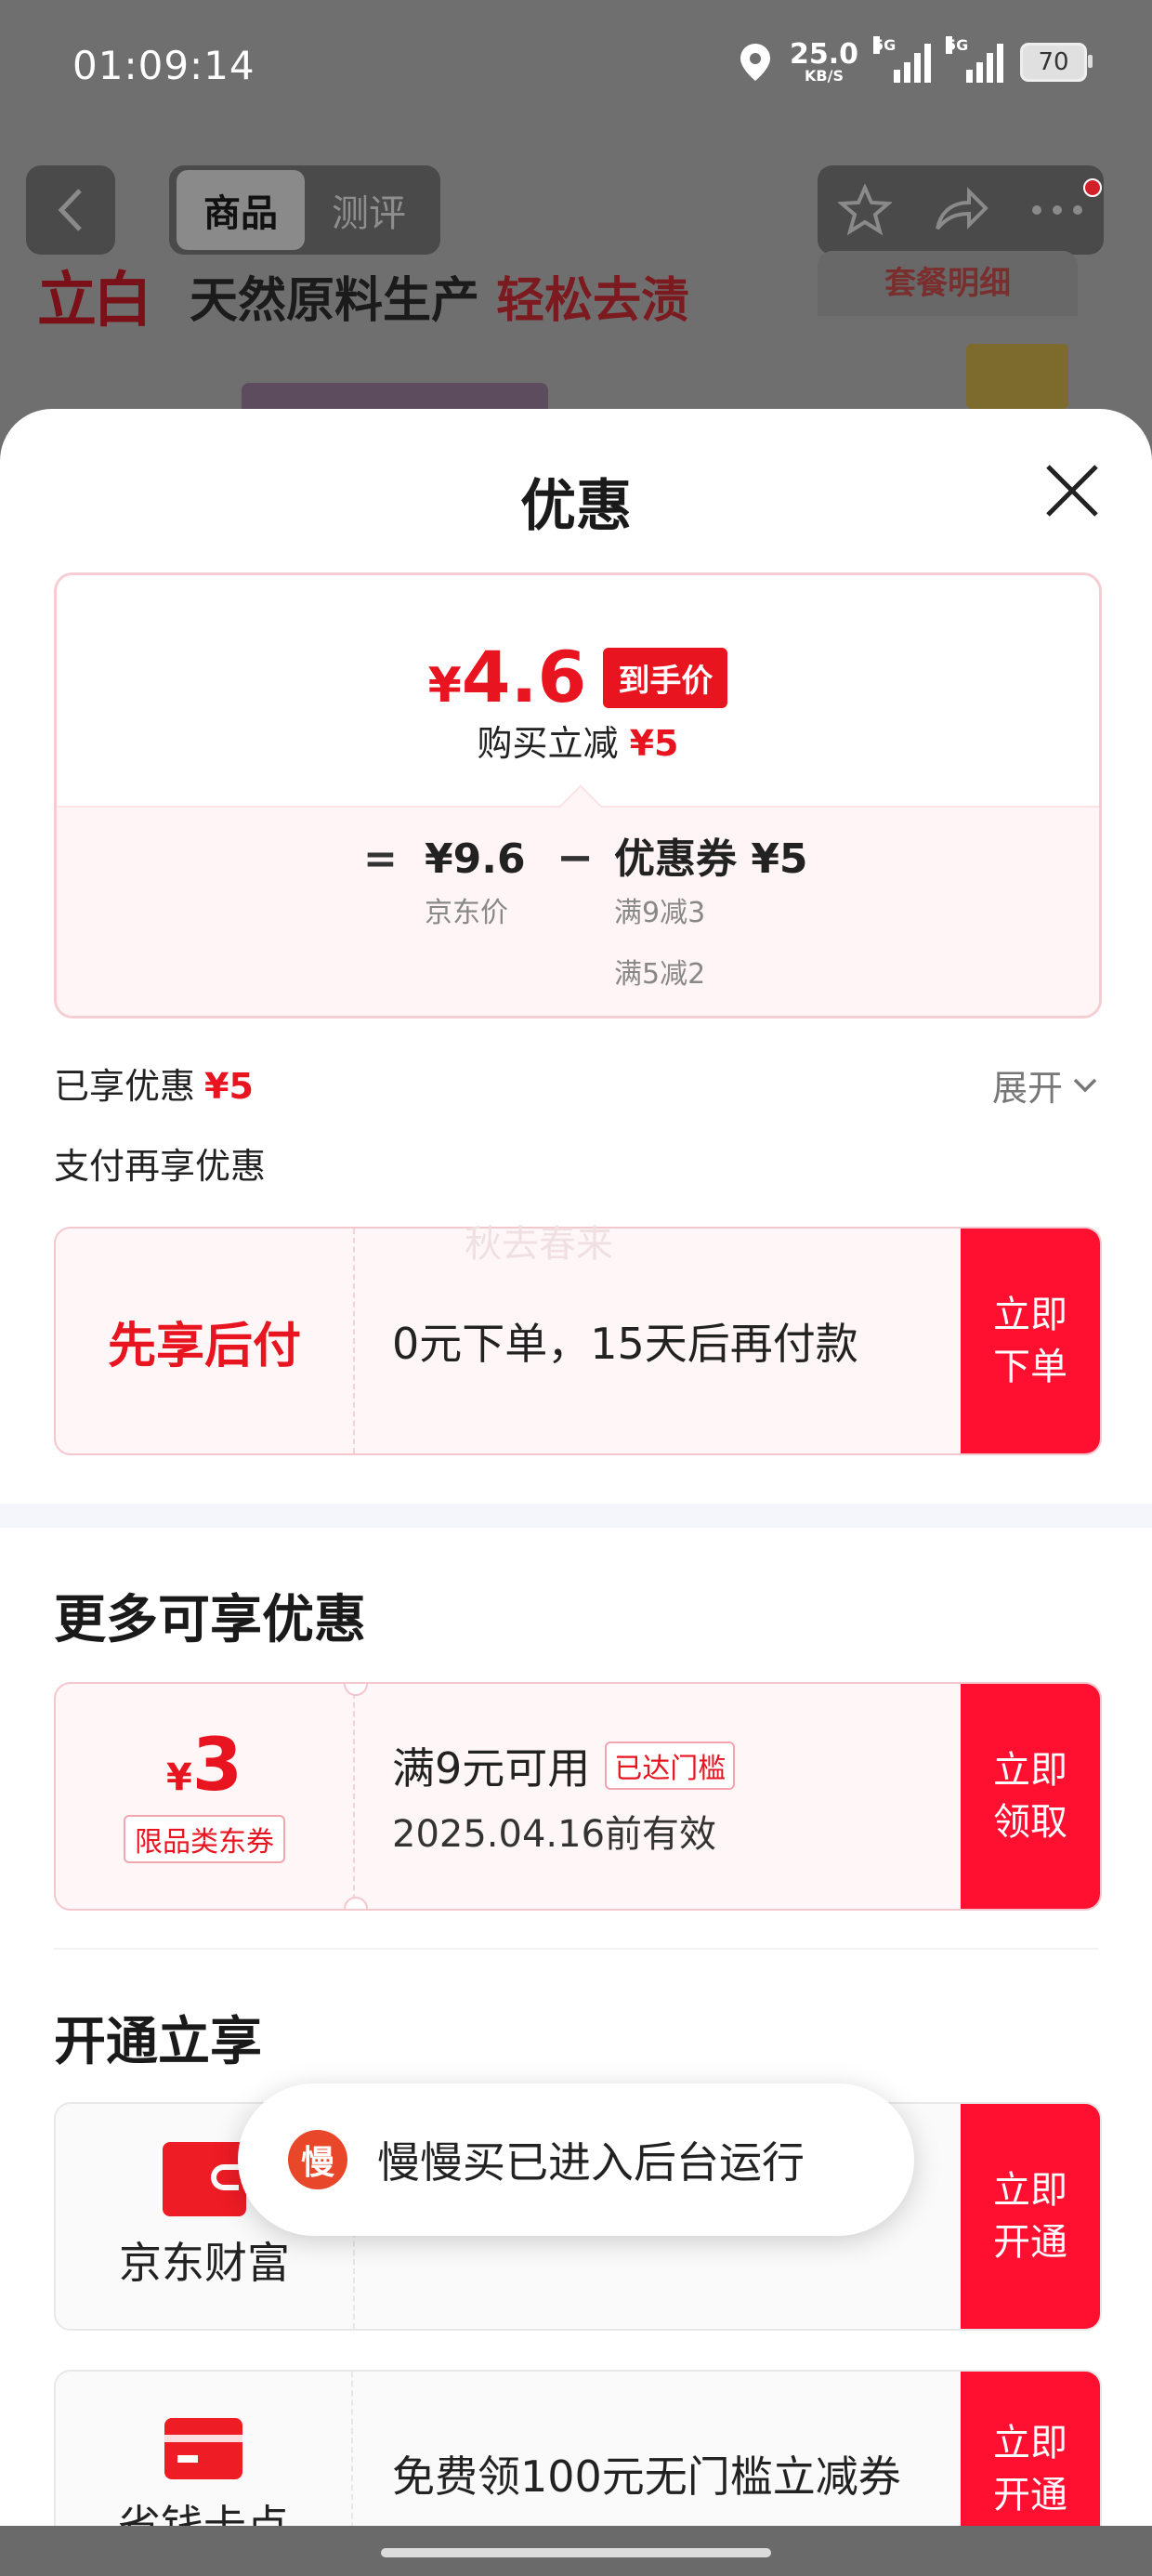 The height and width of the screenshot is (2576, 1152). I want to click on coupon-value: ¥3, so click(204, 1765).